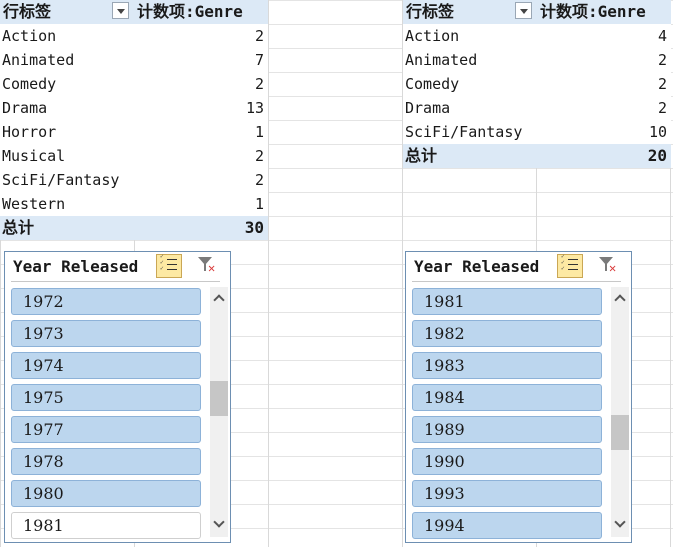  What do you see at coordinates (507, 365) in the screenshot?
I see `slicer-item: 1983` at bounding box center [507, 365].